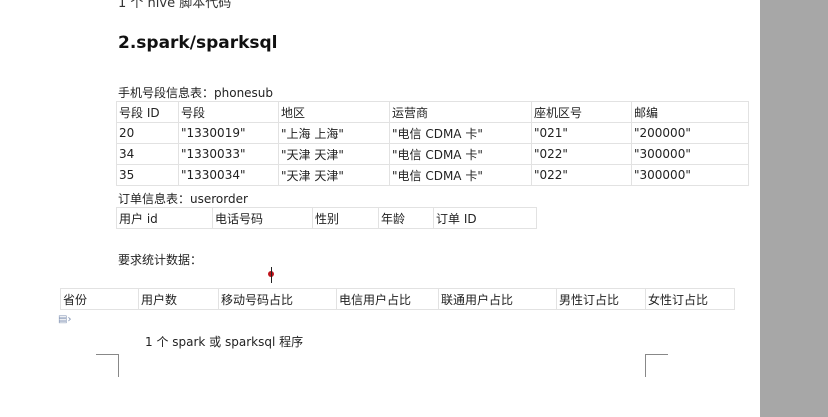 The image size is (828, 417). What do you see at coordinates (178, 299) in the screenshot?
I see `header-cell: 用户数` at bounding box center [178, 299].